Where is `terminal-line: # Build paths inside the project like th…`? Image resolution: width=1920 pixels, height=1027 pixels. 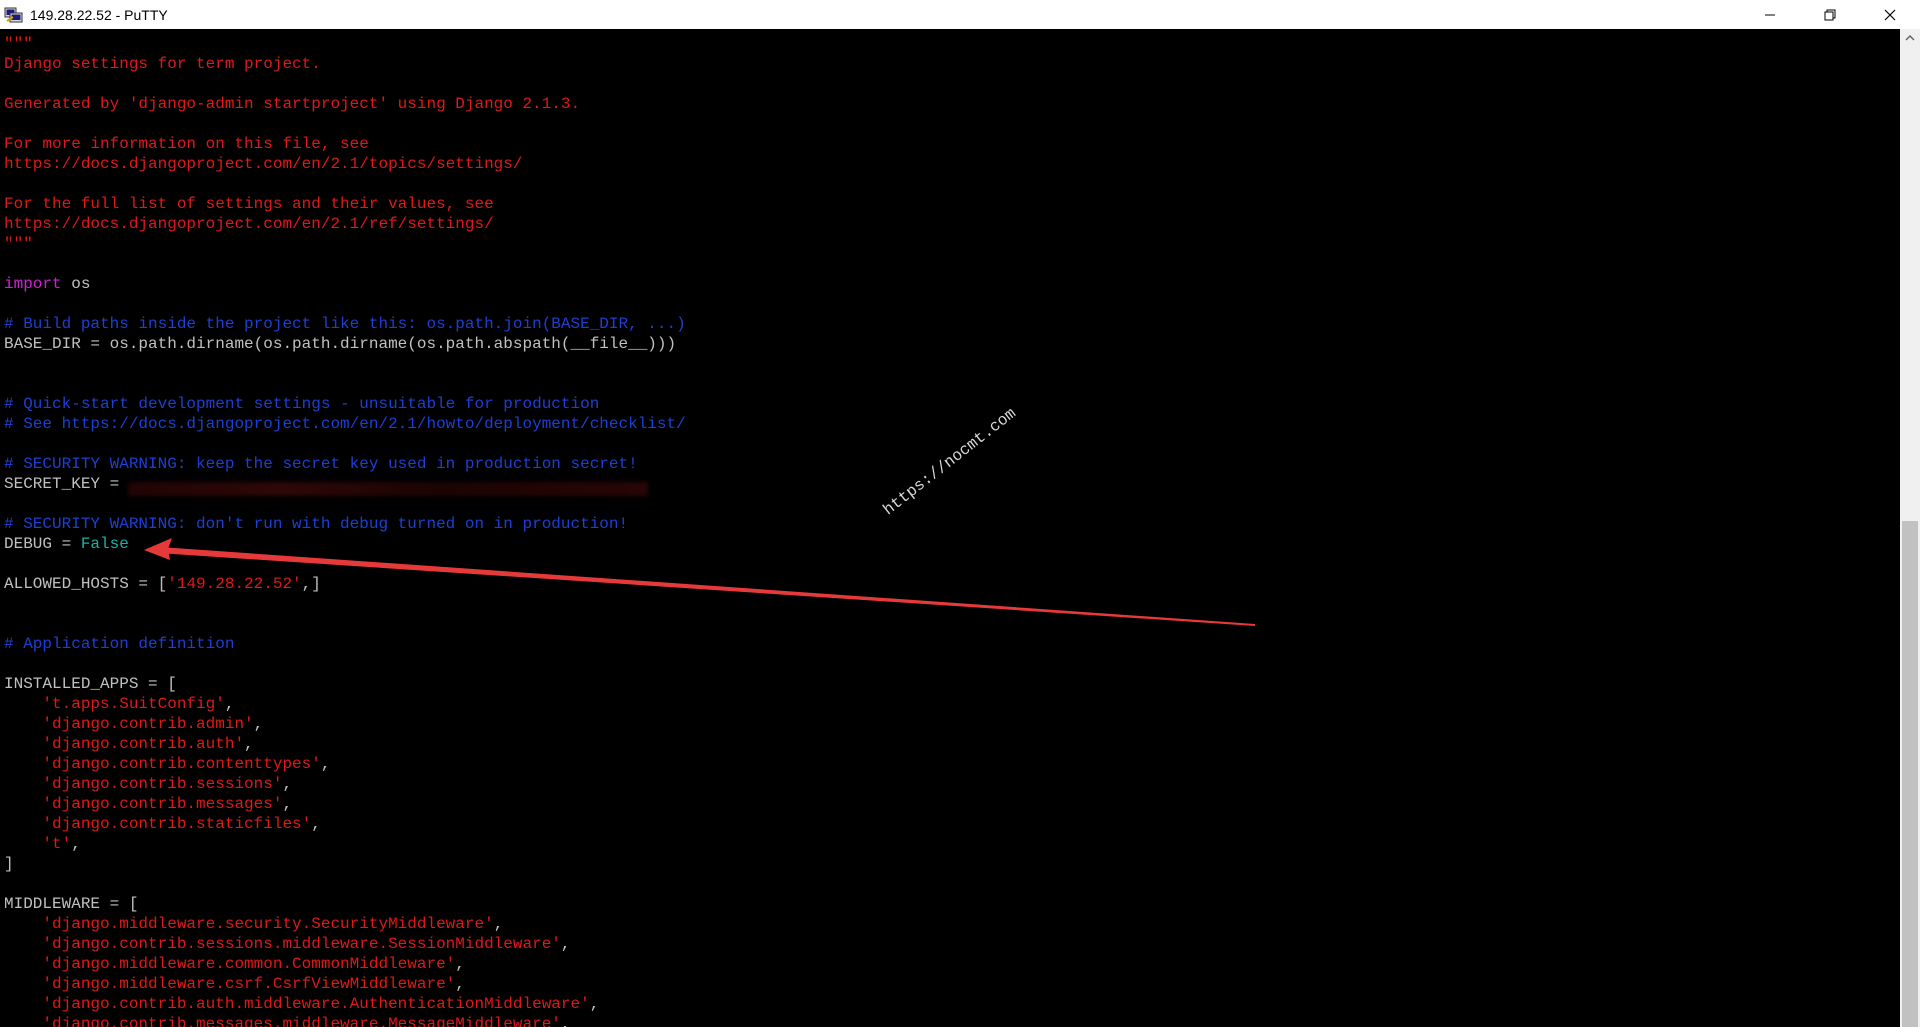 terminal-line: # Build paths inside the project like th… is located at coordinates (345, 324).